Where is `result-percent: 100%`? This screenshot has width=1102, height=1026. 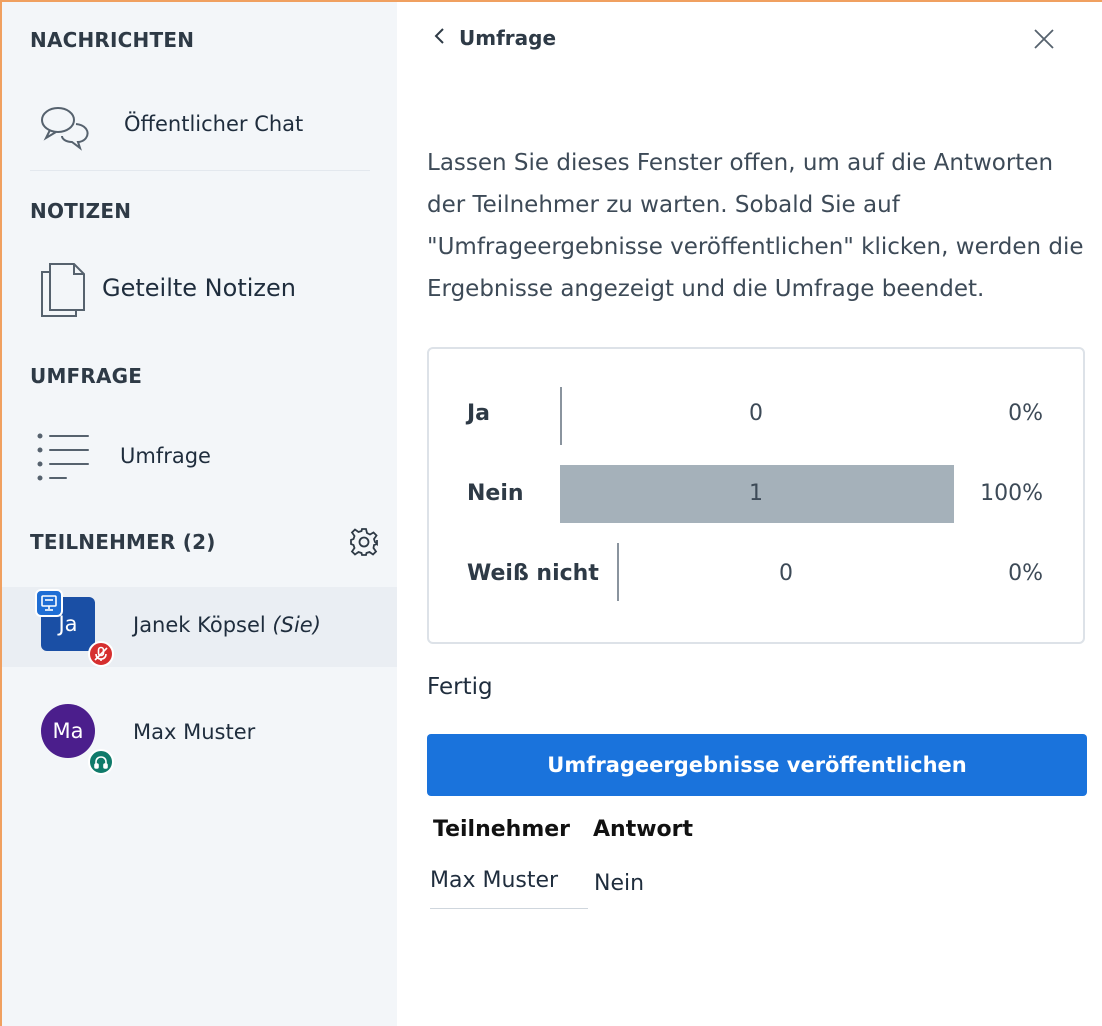
result-percent: 100% is located at coordinates (1011, 493).